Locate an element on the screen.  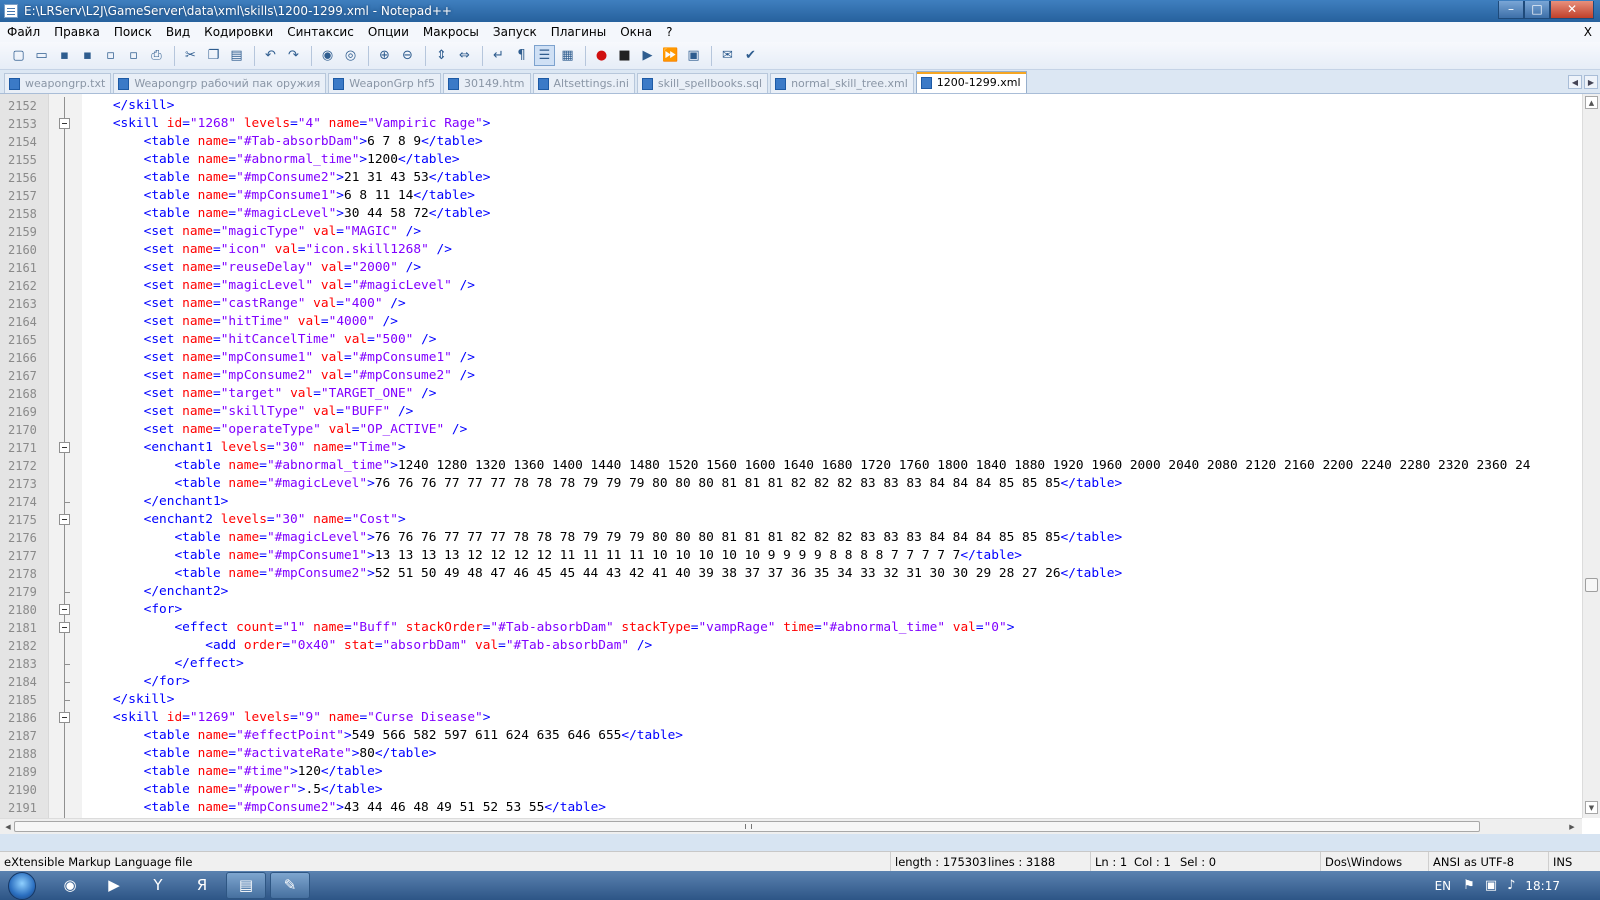
new-file-icon: ▢ is located at coordinates (18, 55).